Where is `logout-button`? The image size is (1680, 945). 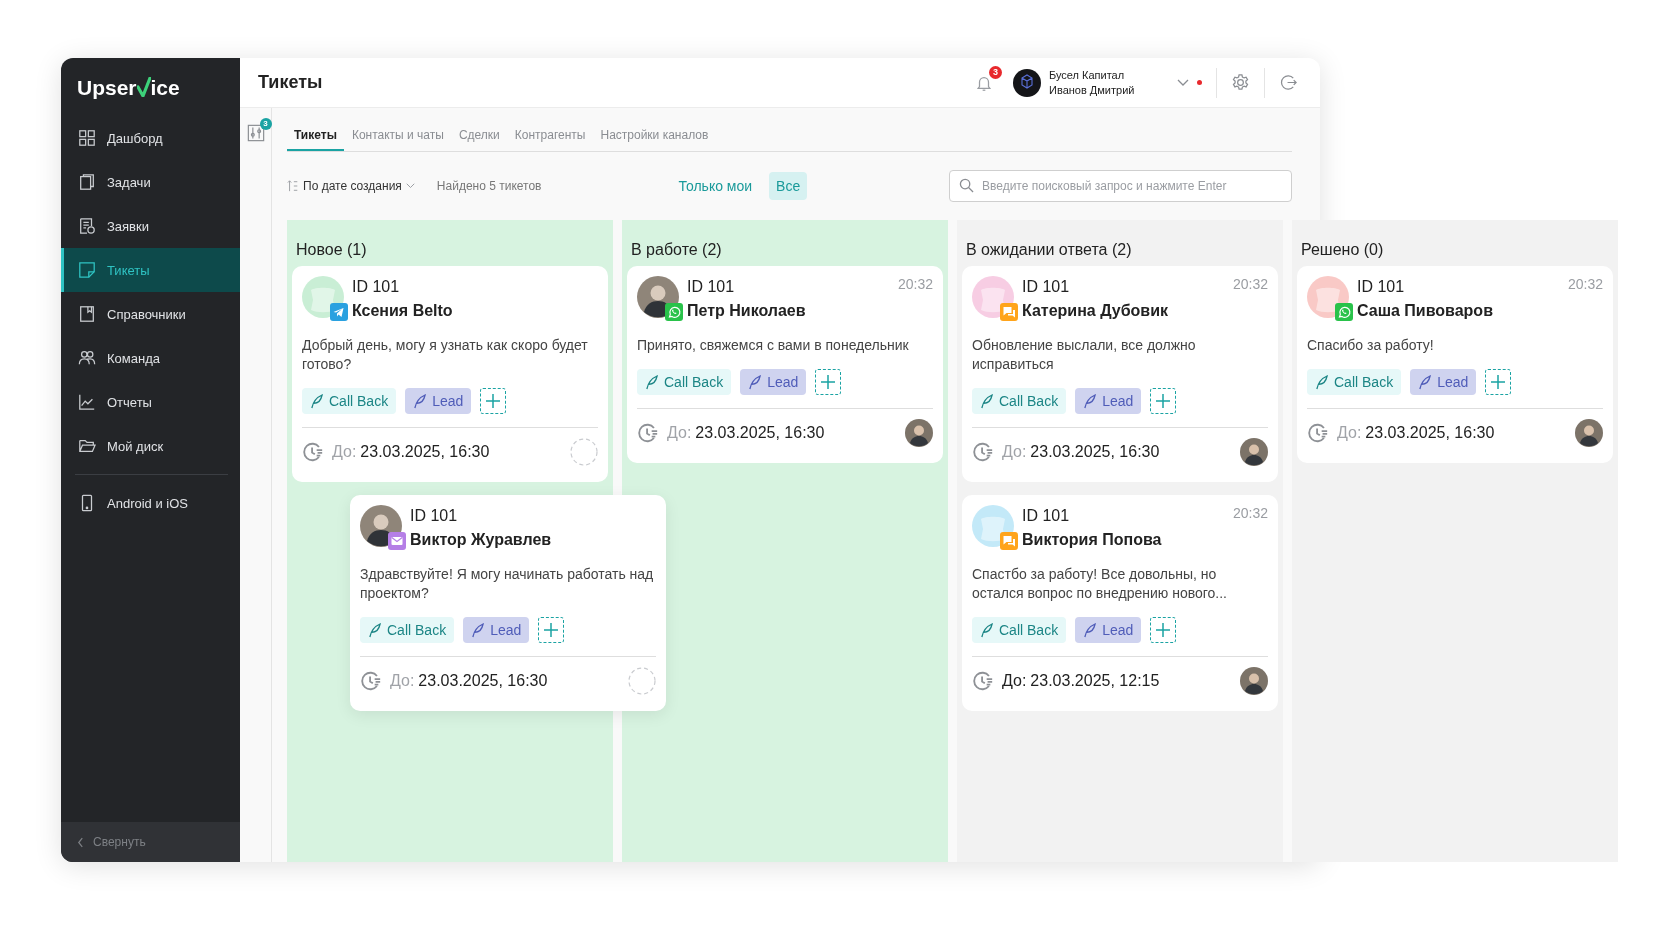 logout-button is located at coordinates (1288, 82).